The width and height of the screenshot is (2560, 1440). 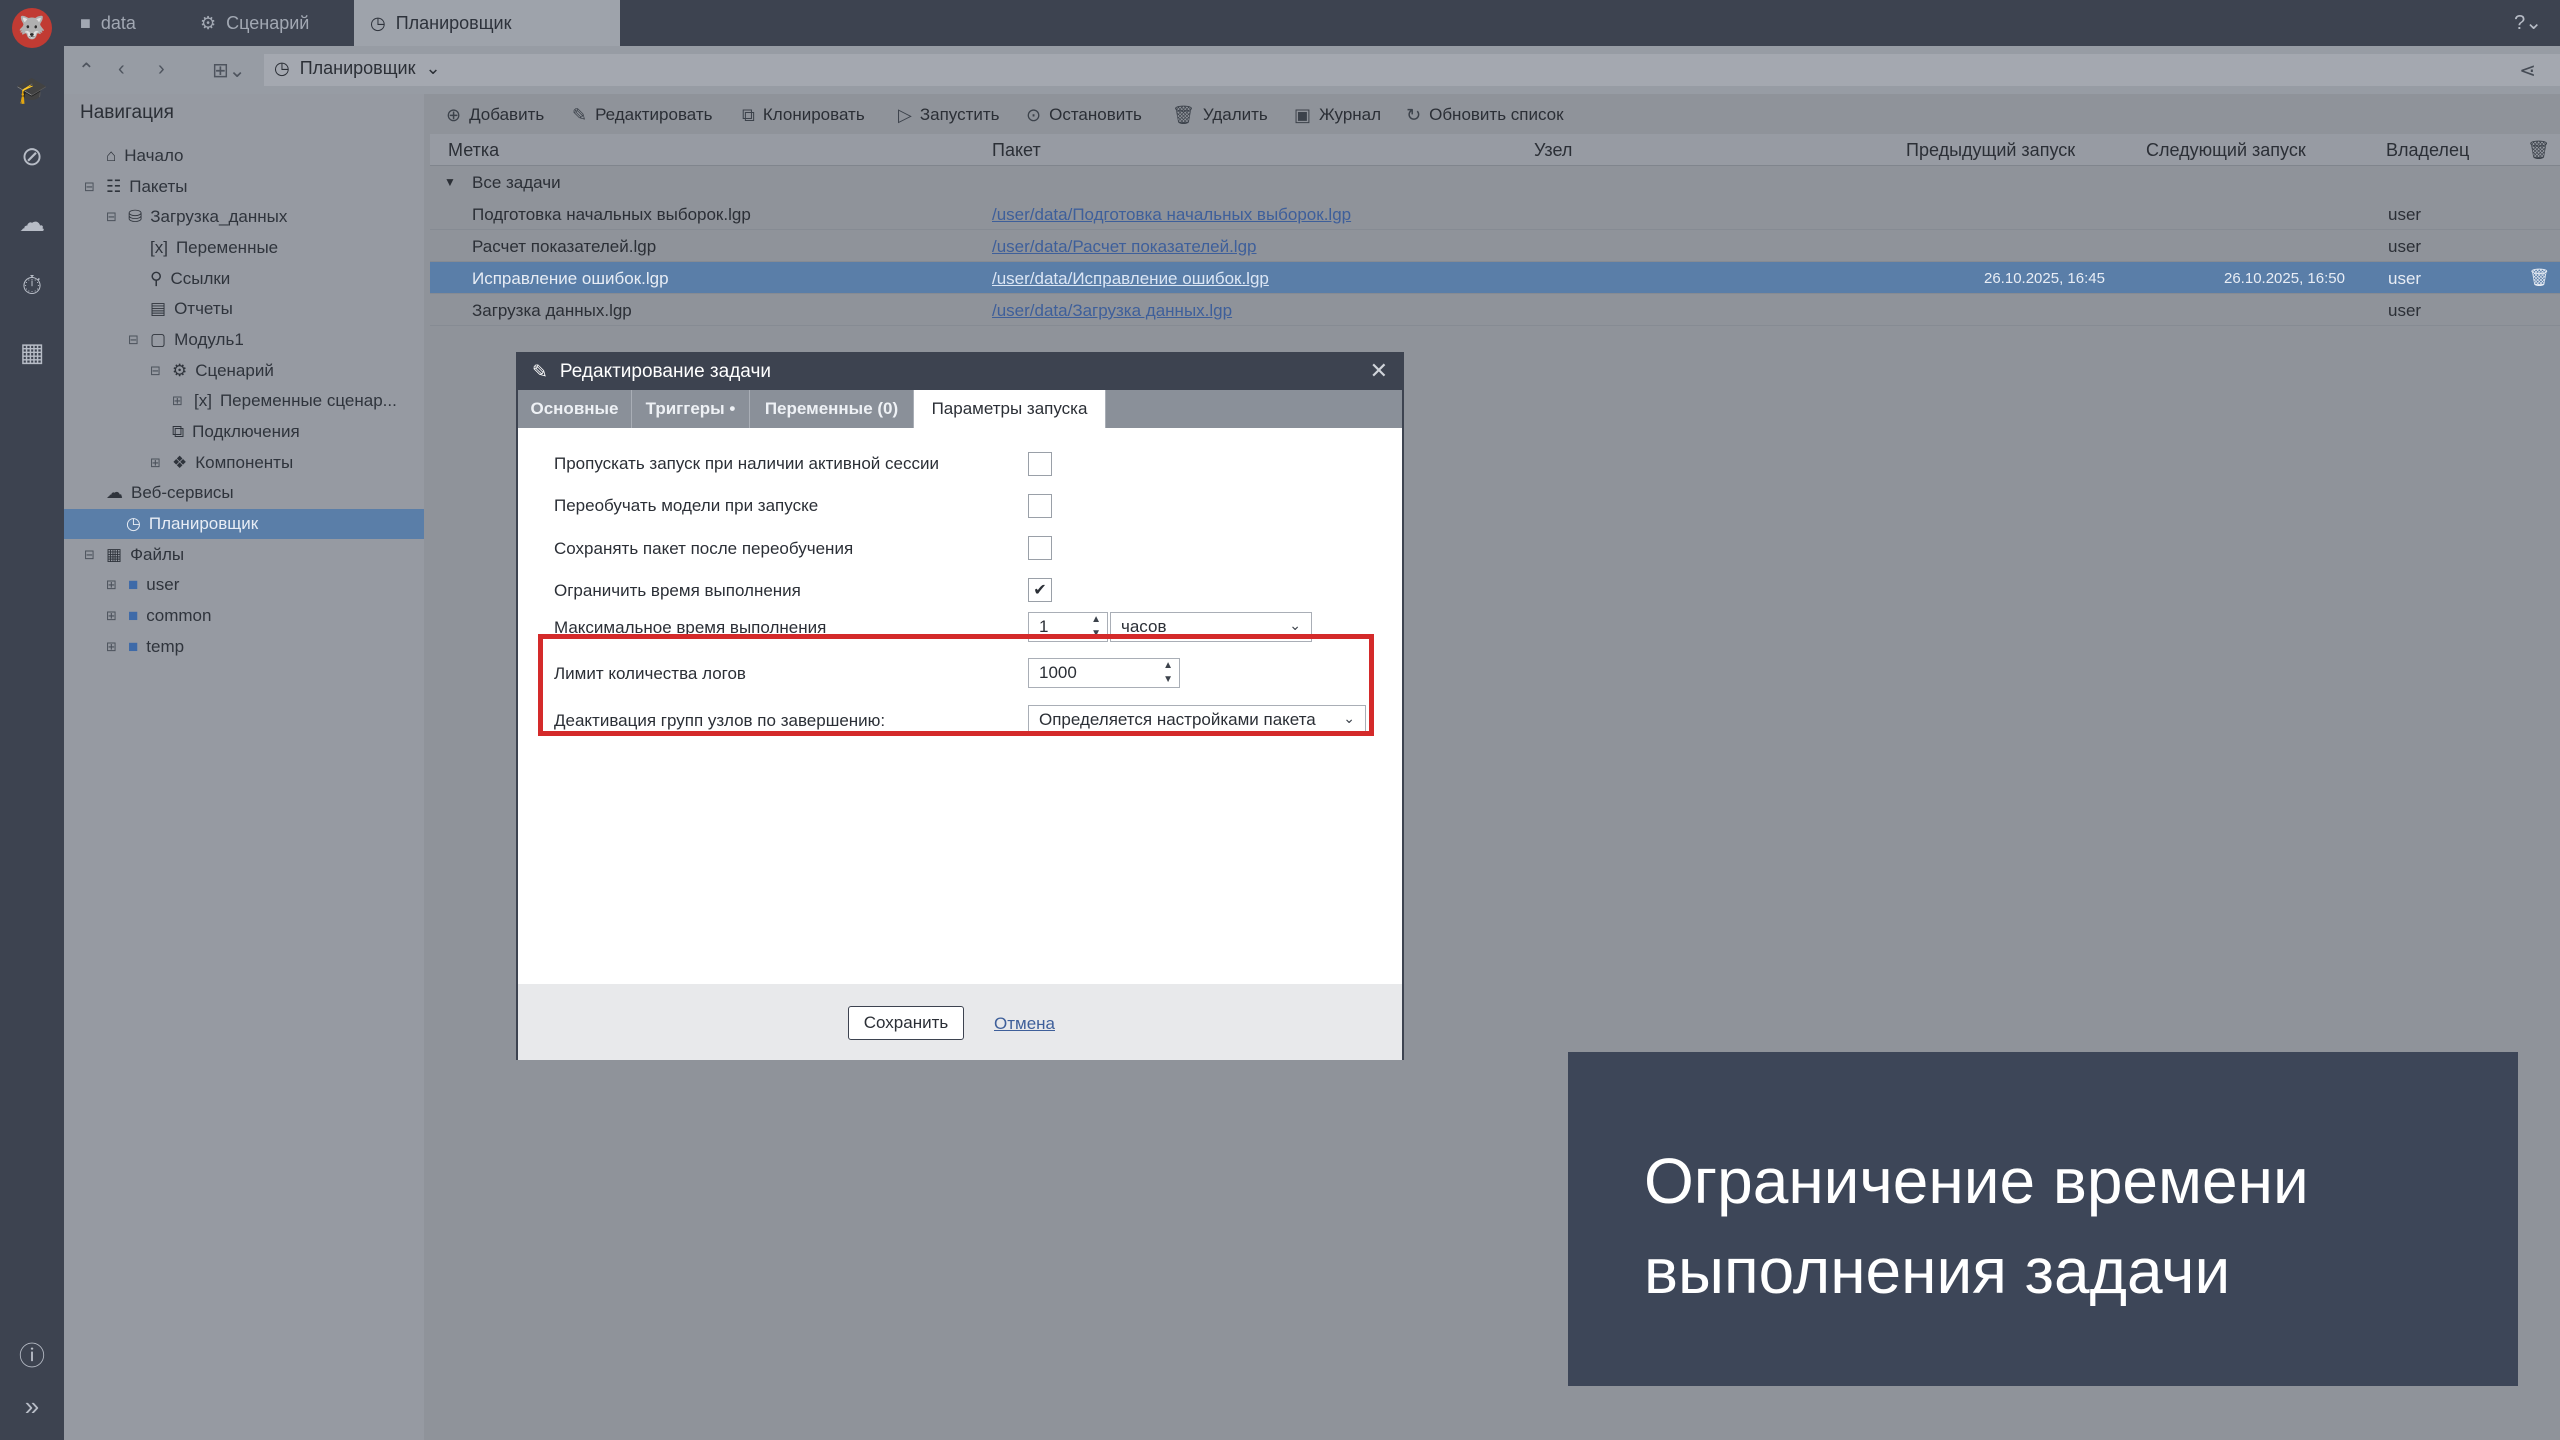 What do you see at coordinates (234, 370) in the screenshot?
I see `tree-label: Сценарий` at bounding box center [234, 370].